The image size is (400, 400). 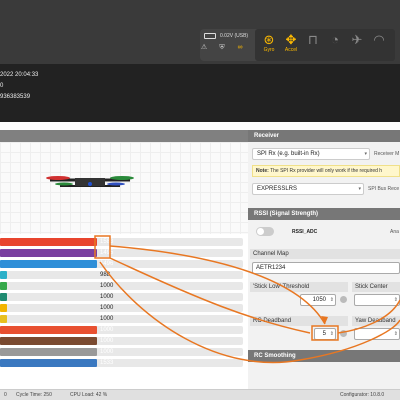 I want to click on gyro-icon: ⊛, so click(x=269, y=39).